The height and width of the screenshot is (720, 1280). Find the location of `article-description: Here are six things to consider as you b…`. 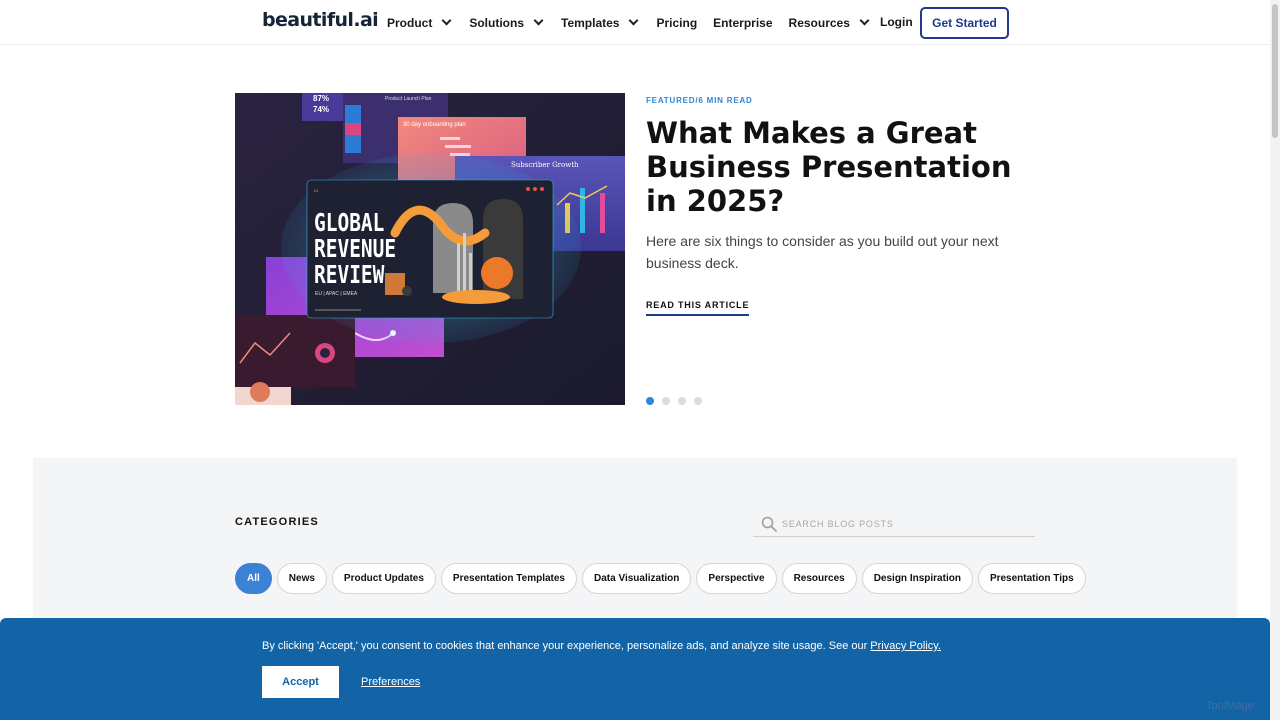

article-description: Here are six things to consider as you b… is located at coordinates (822, 252).